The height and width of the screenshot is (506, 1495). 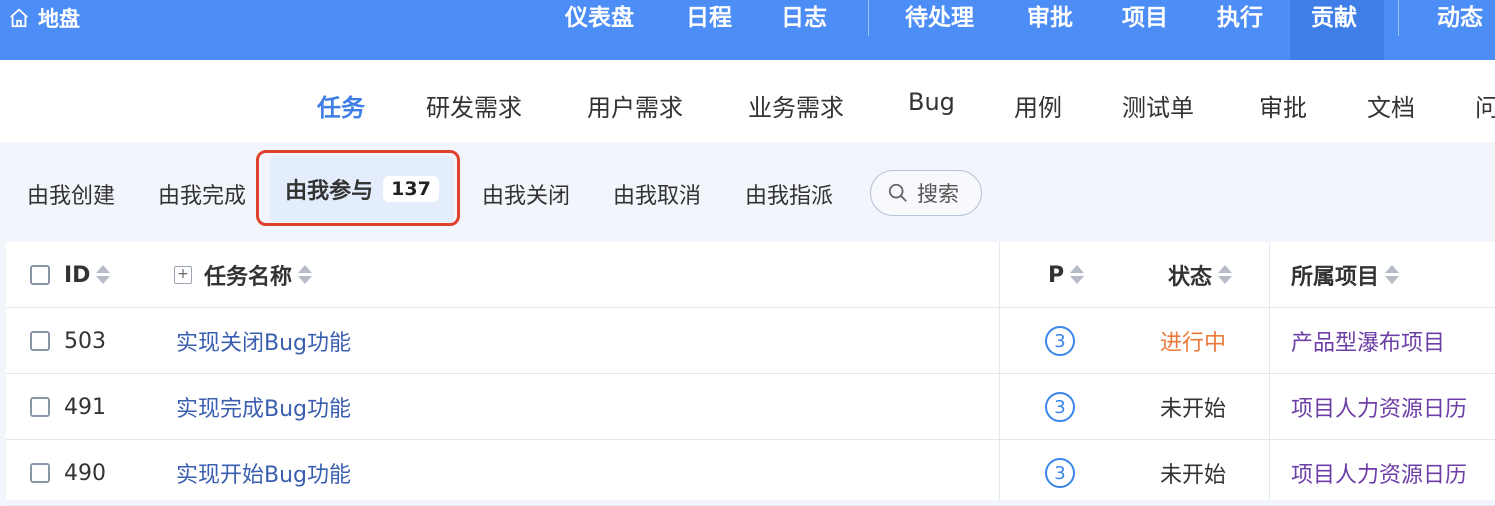 I want to click on cell-id: 503, so click(x=68, y=341).